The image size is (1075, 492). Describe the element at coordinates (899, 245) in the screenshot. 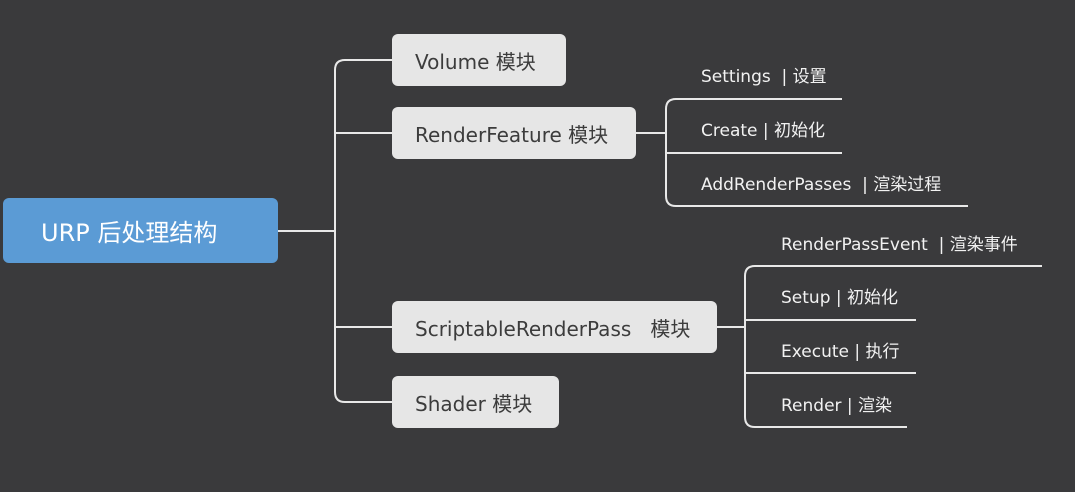

I see `leaf-renderpassevent: RenderPassEvent | 渲染事件` at that location.